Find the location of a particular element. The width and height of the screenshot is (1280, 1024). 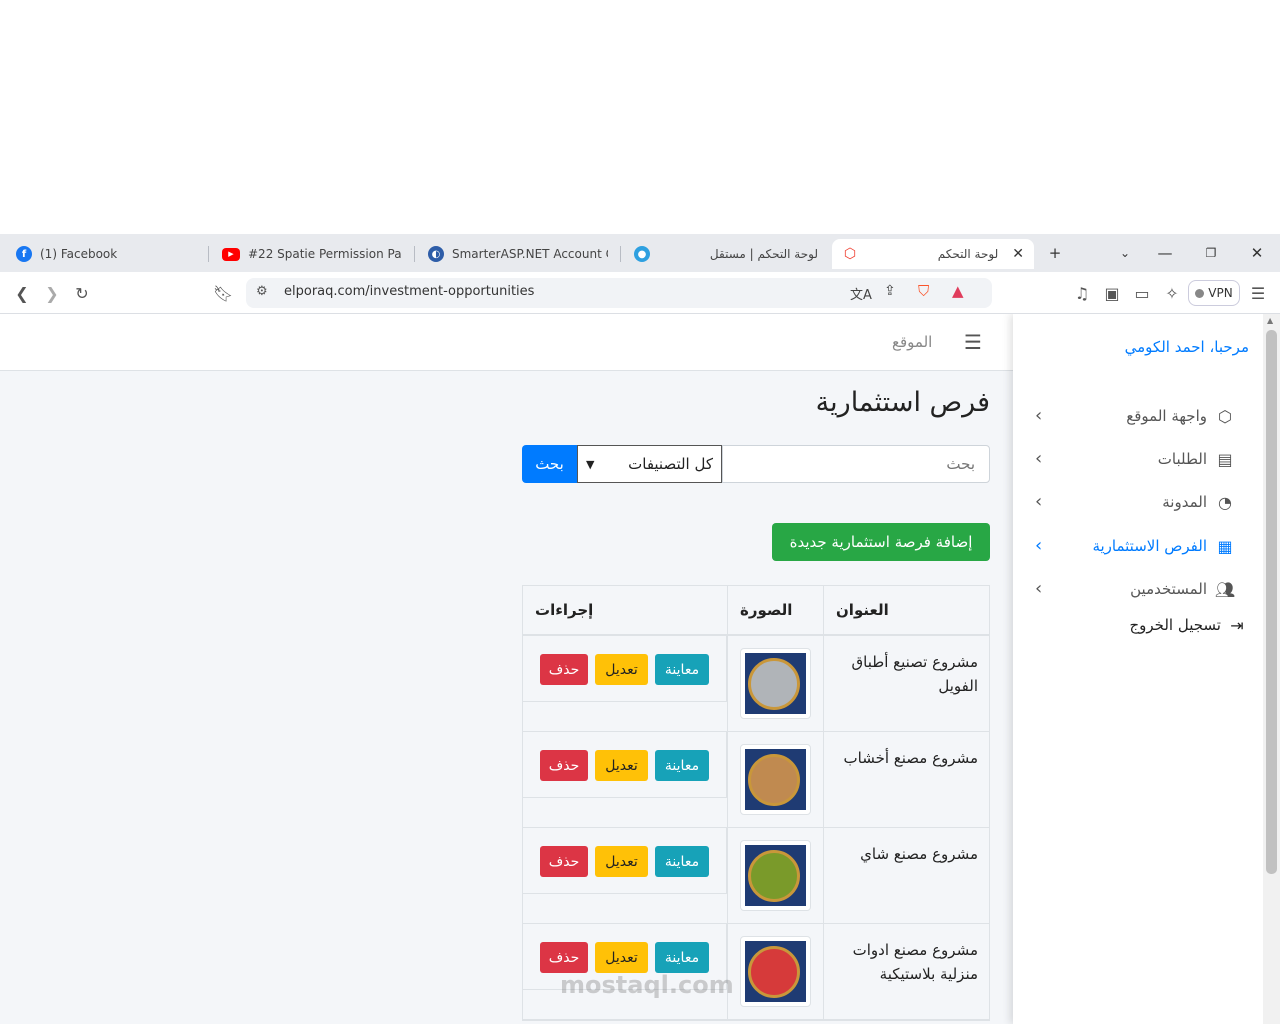

row-title: مشروع مصنع ادوات منزلية بلاستيكية is located at coordinates (906, 972).